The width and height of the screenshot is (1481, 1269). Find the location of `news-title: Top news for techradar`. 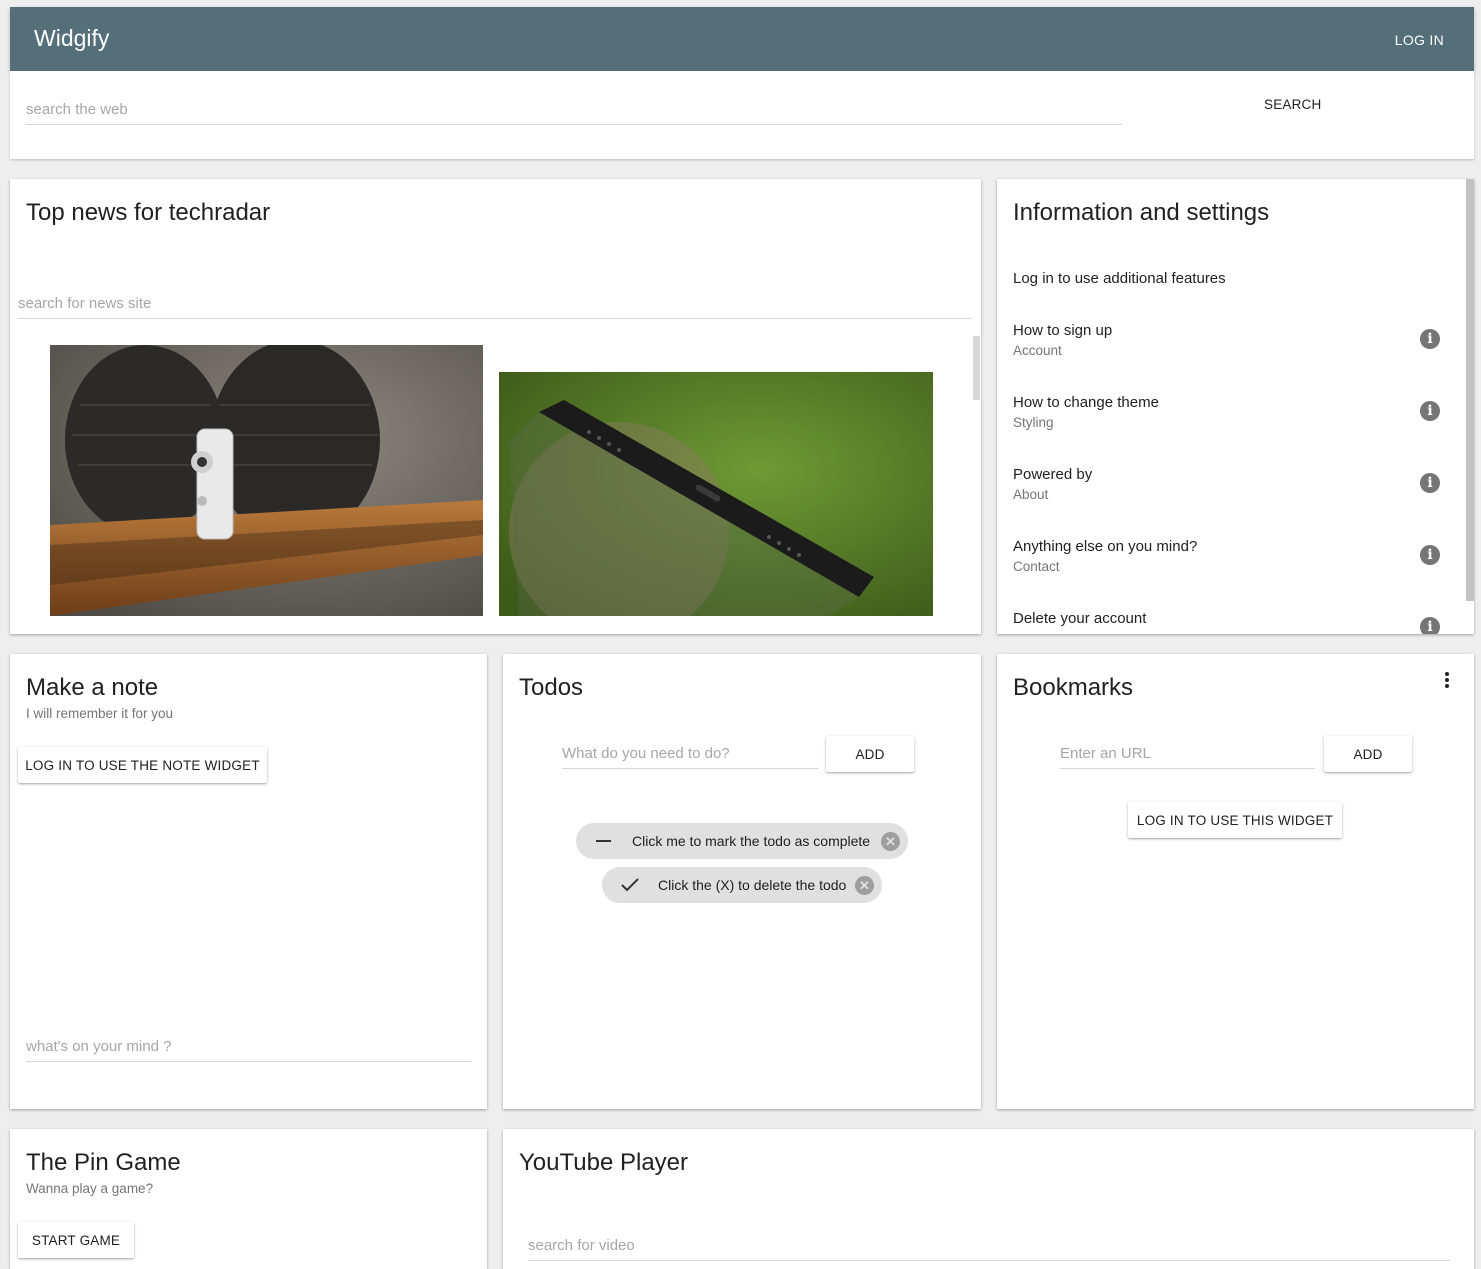

news-title: Top news for techradar is located at coordinates (148, 212).